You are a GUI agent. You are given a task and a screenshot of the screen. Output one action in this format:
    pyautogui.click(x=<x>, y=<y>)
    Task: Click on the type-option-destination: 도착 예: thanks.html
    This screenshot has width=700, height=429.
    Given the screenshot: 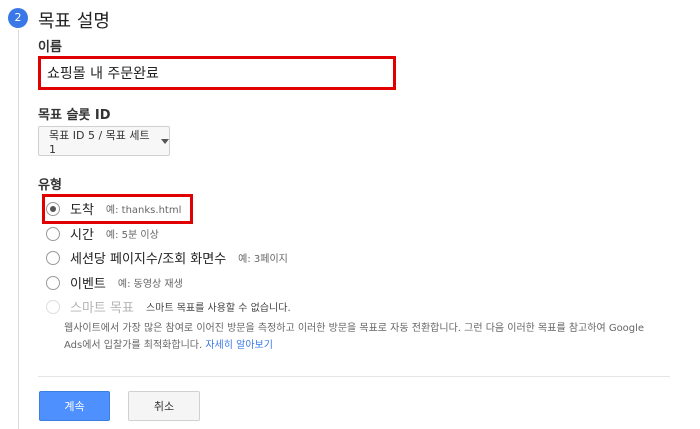 What is the action you would take?
    pyautogui.click(x=113, y=208)
    